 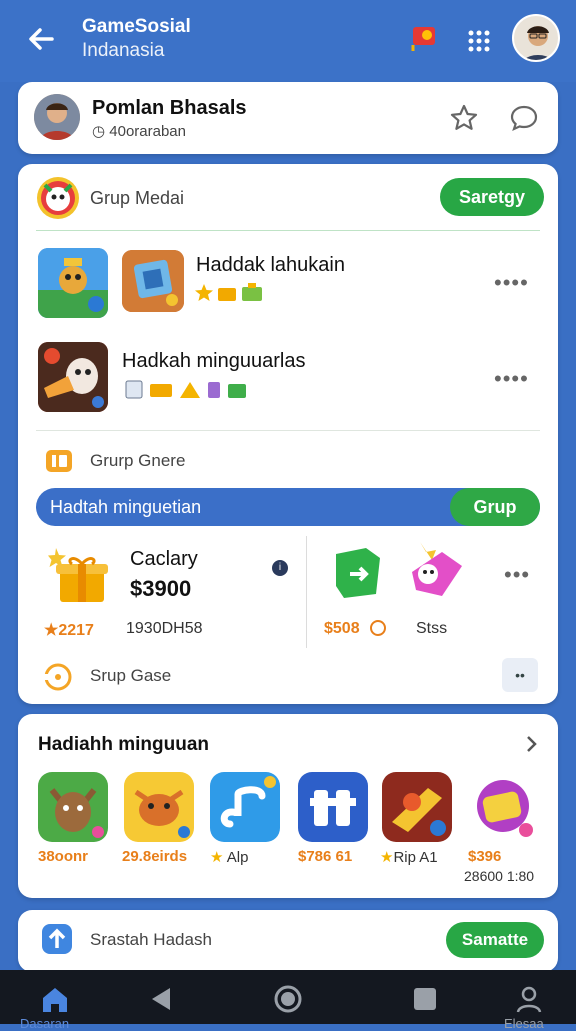 I want to click on app-subtitle: Indanasia, so click(x=123, y=50).